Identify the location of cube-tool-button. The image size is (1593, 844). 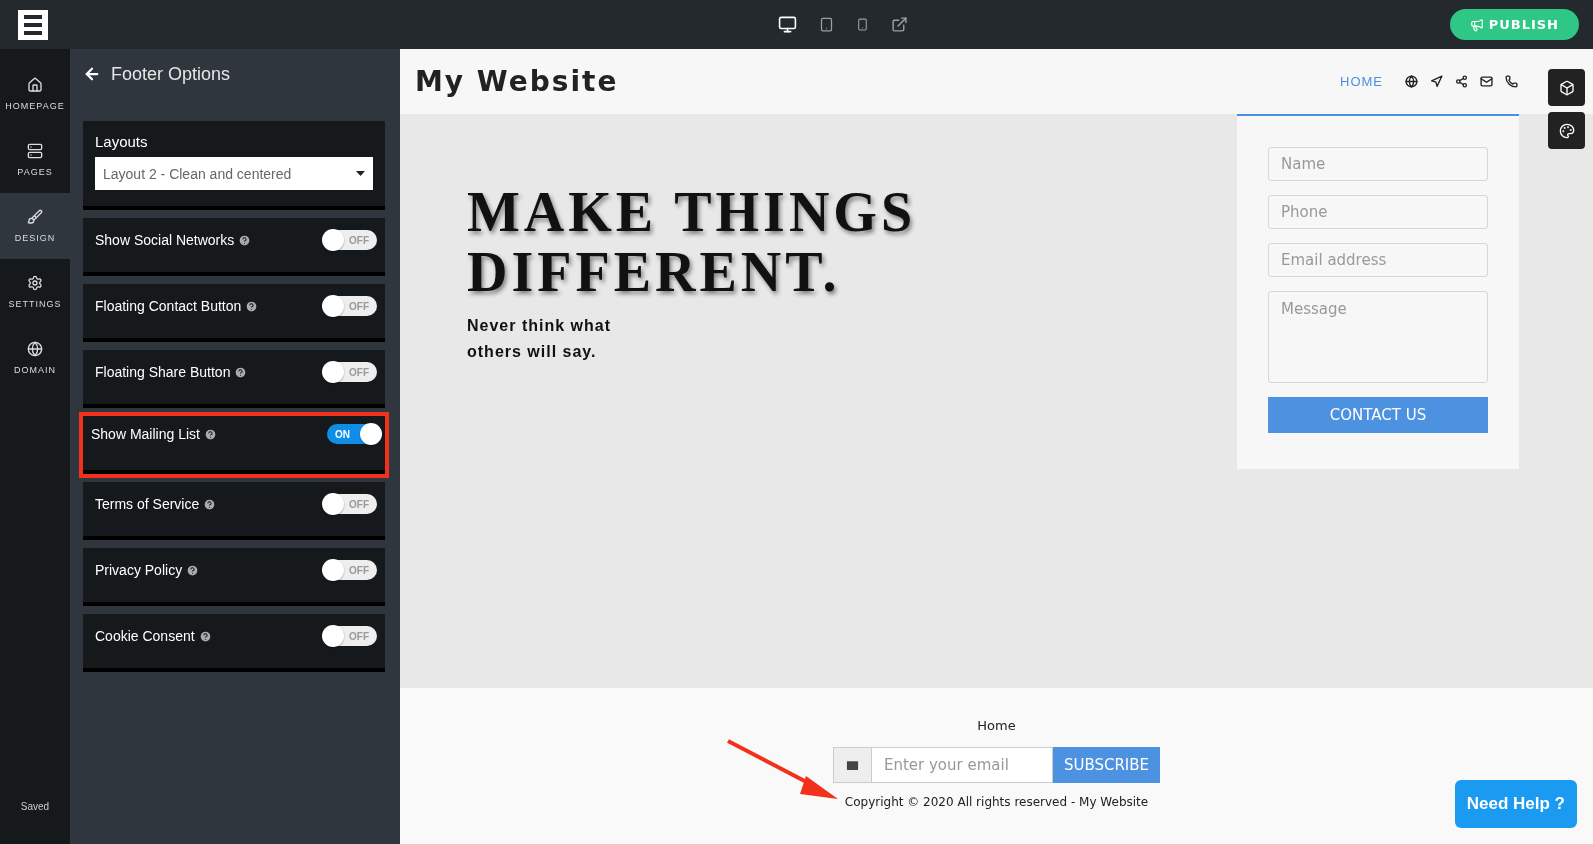
(1566, 87).